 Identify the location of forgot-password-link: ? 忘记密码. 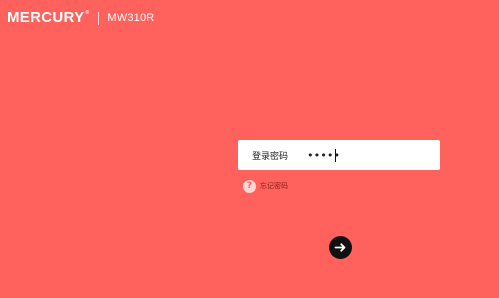
(265, 186).